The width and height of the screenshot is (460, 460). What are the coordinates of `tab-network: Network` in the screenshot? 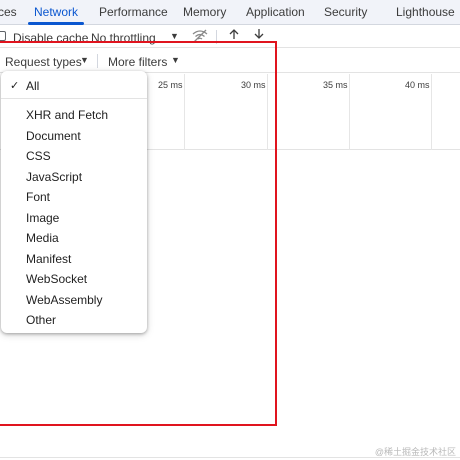 It's located at (56, 12).